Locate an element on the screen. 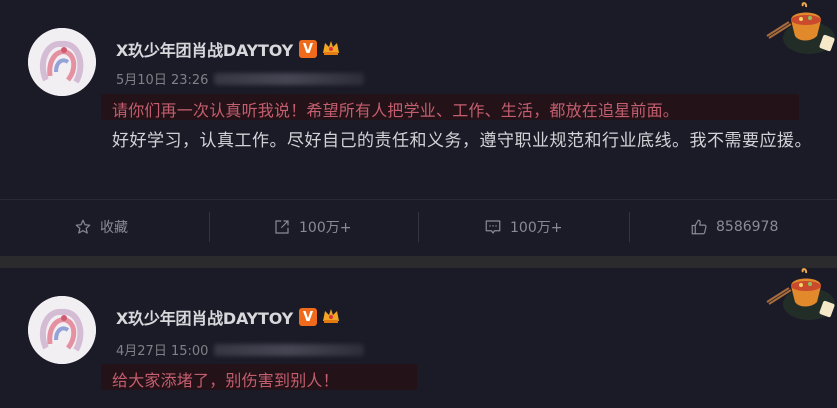 The height and width of the screenshot is (408, 837). comment-button: 100万+ is located at coordinates (523, 227).